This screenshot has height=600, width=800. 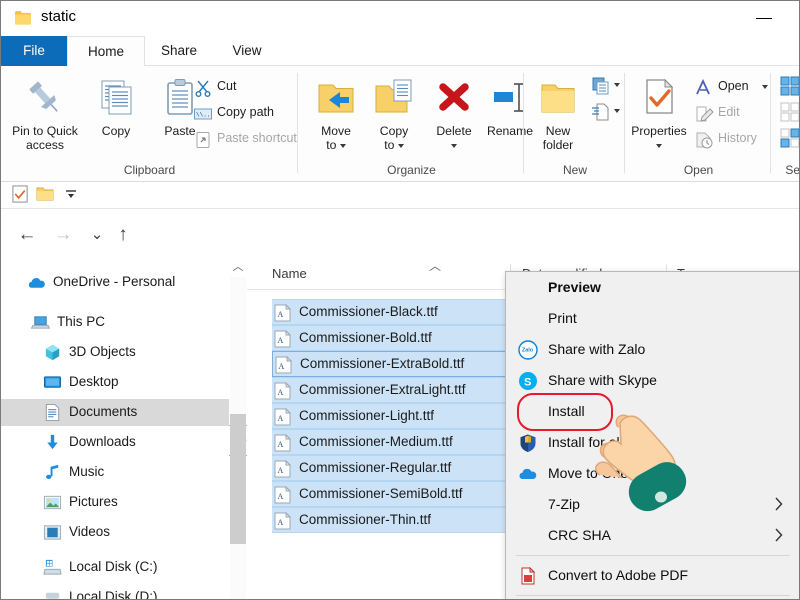 What do you see at coordinates (20, 194) in the screenshot?
I see `properties-icon` at bounding box center [20, 194].